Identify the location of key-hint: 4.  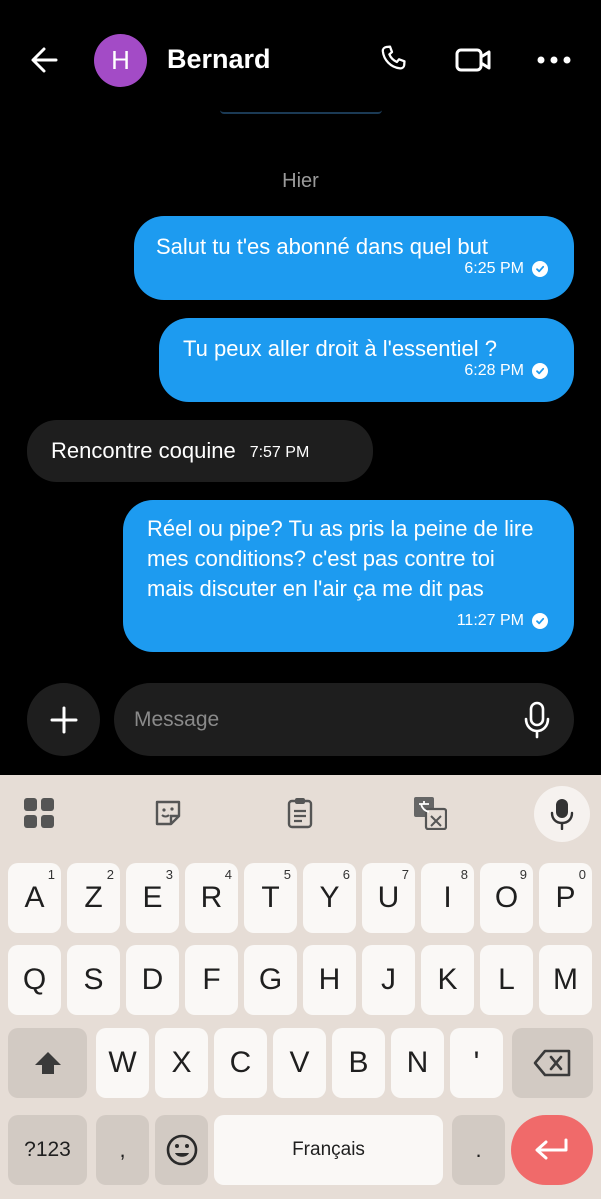
(228, 874).